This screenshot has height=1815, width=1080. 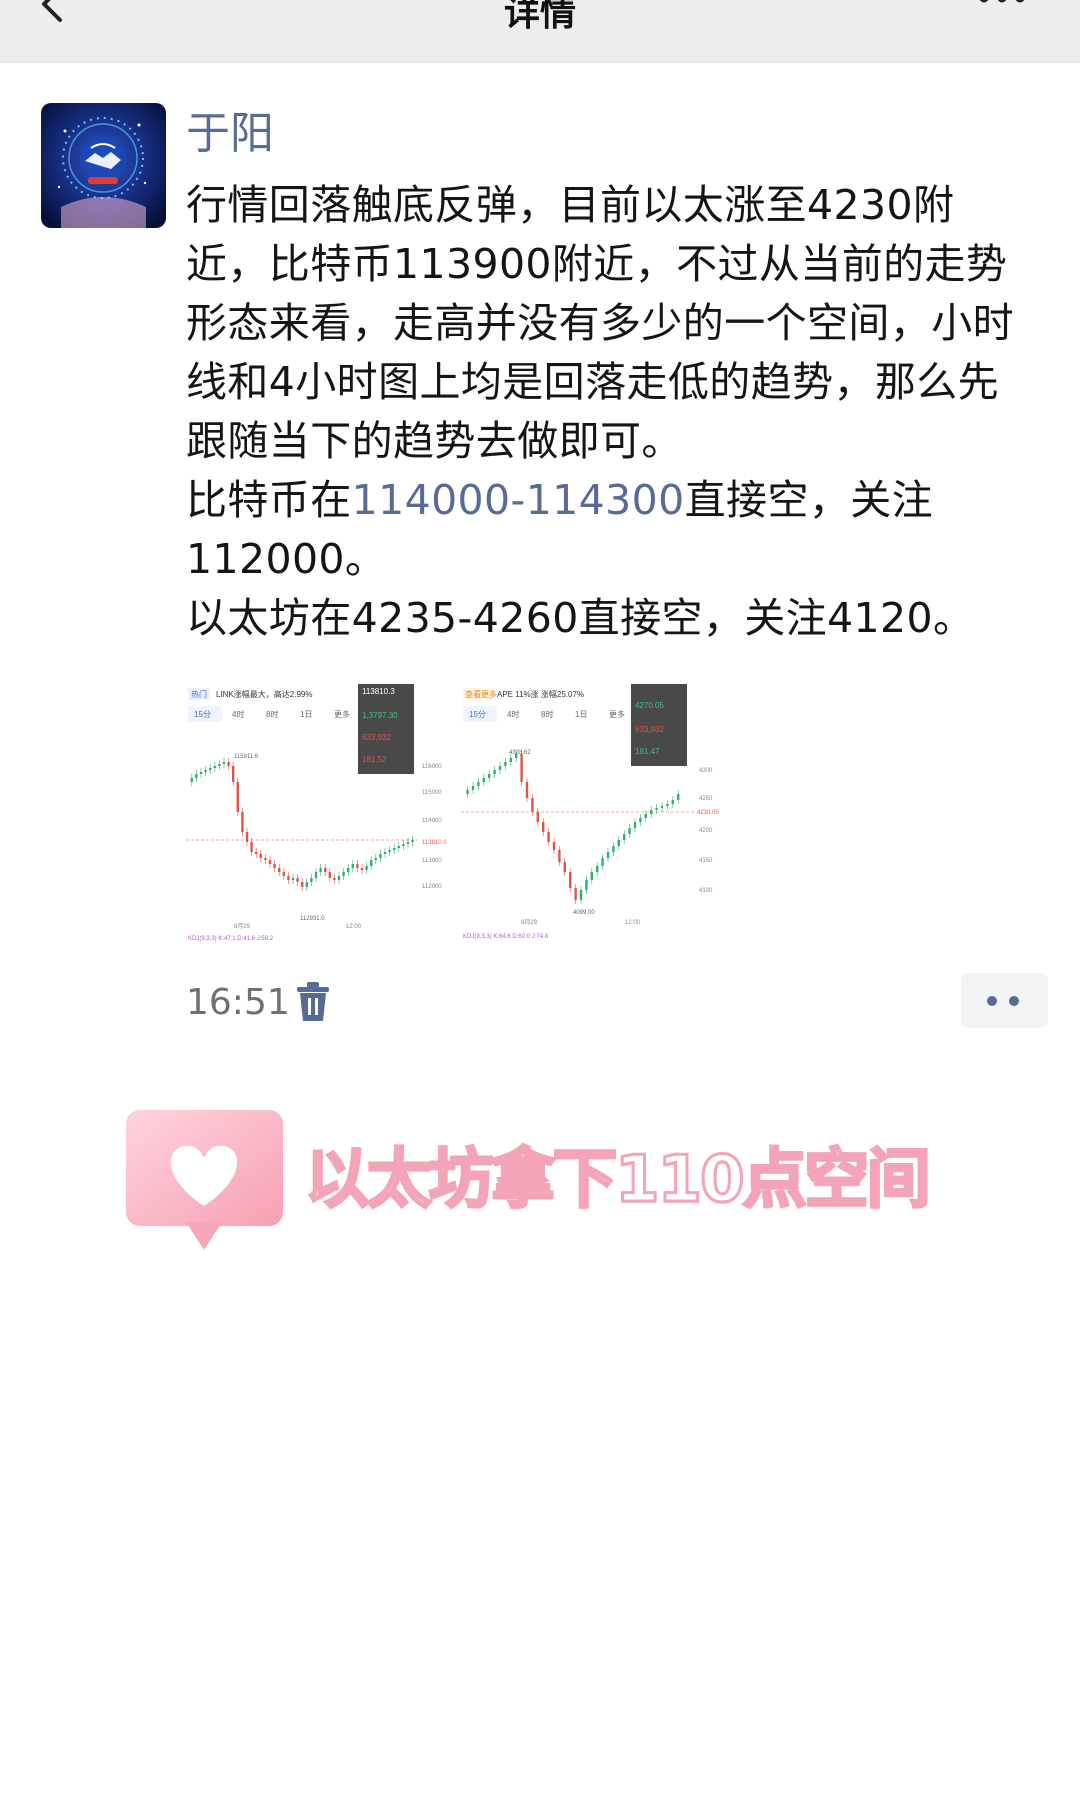 What do you see at coordinates (199, 694) in the screenshot?
I see `thumb-tab: 热门` at bounding box center [199, 694].